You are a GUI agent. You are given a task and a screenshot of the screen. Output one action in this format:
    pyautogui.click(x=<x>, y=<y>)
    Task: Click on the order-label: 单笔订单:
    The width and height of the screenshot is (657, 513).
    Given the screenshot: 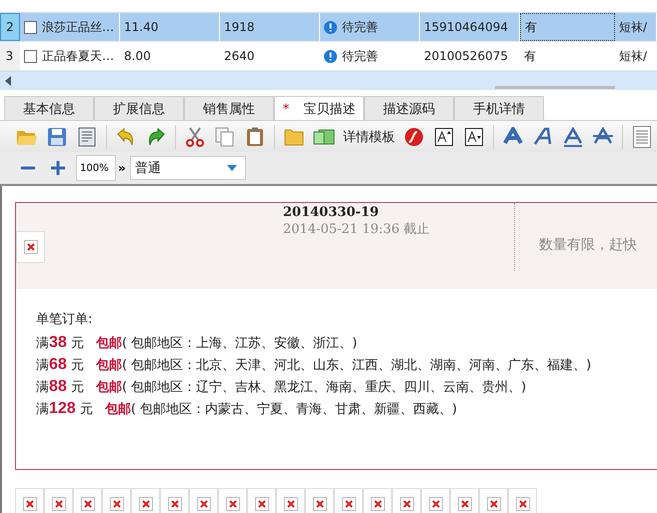 What is the action you would take?
    pyautogui.click(x=65, y=320)
    